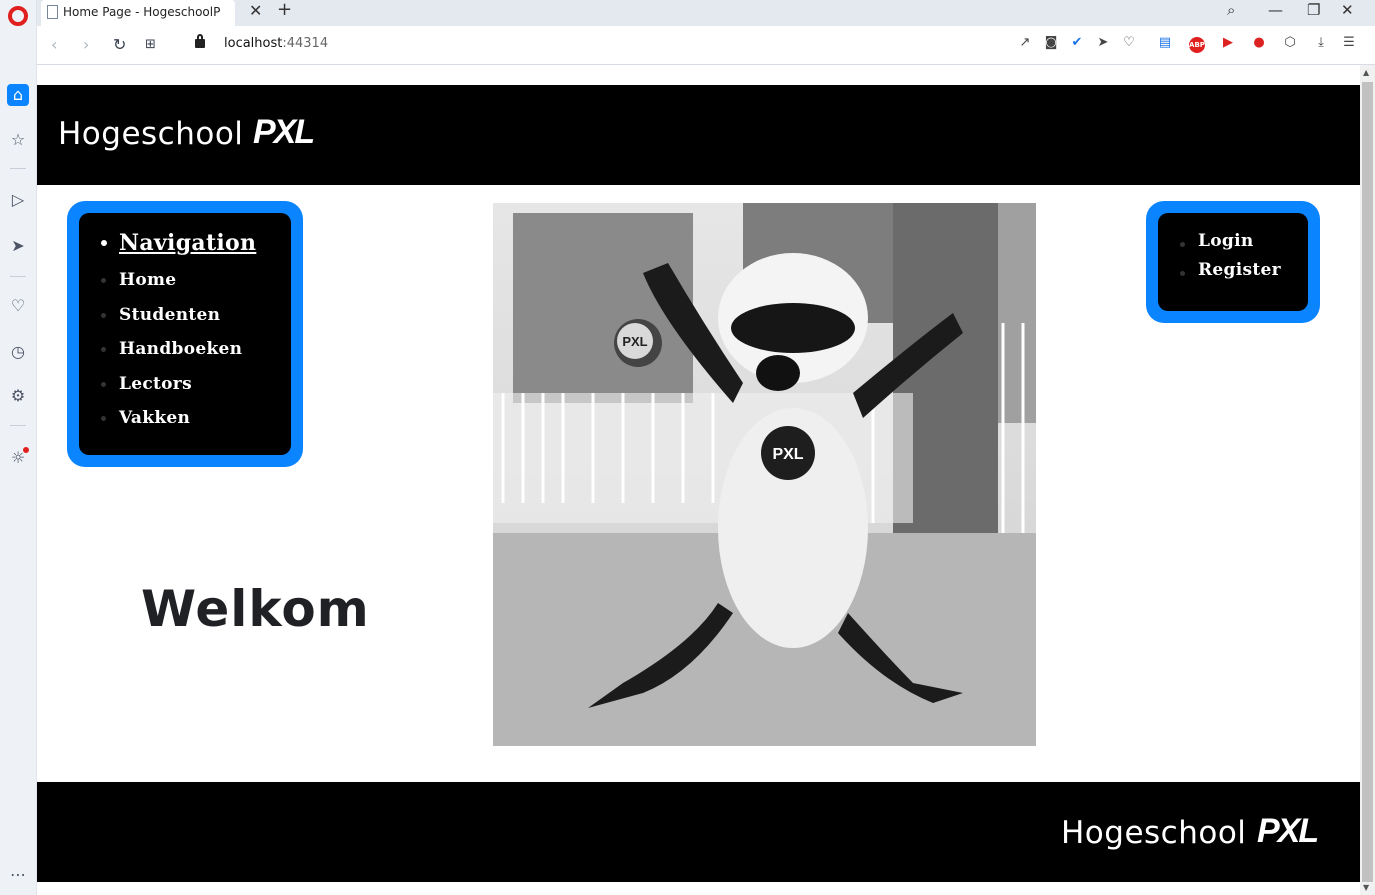  I want to click on abp-icon: ABP, so click(1197, 45).